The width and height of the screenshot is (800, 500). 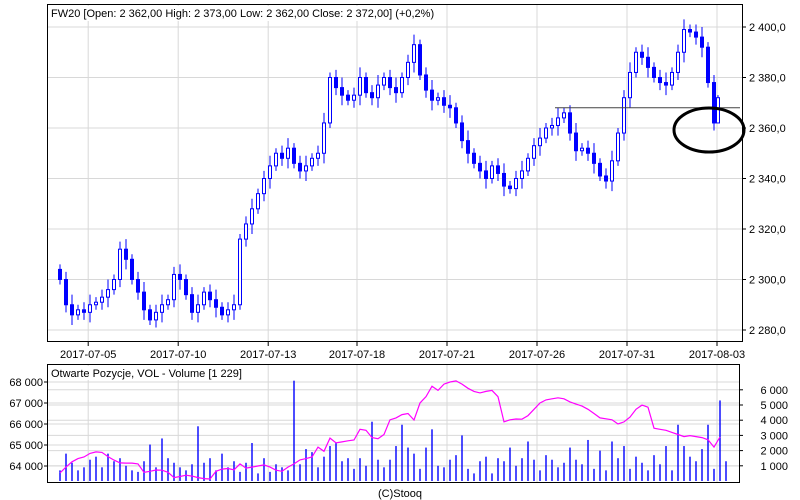 What do you see at coordinates (767, 331) in the screenshot?
I see `price-tick-label: 2 280,0` at bounding box center [767, 331].